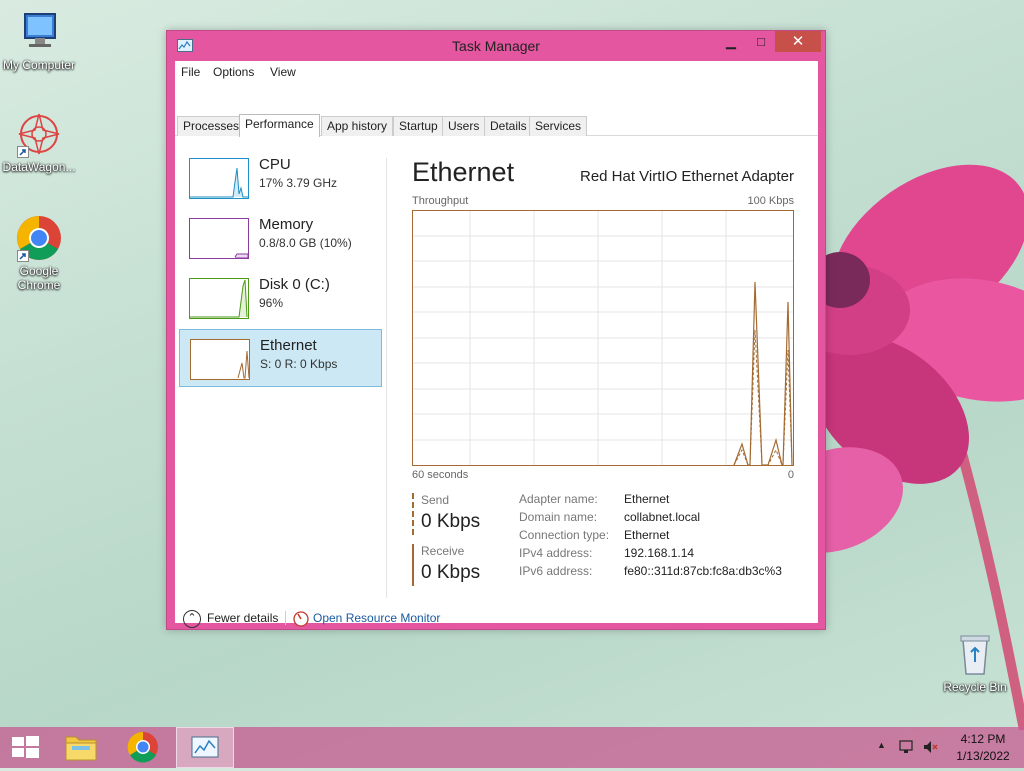 The height and width of the screenshot is (771, 1024). I want to click on taskbar-chrome, so click(143, 747).